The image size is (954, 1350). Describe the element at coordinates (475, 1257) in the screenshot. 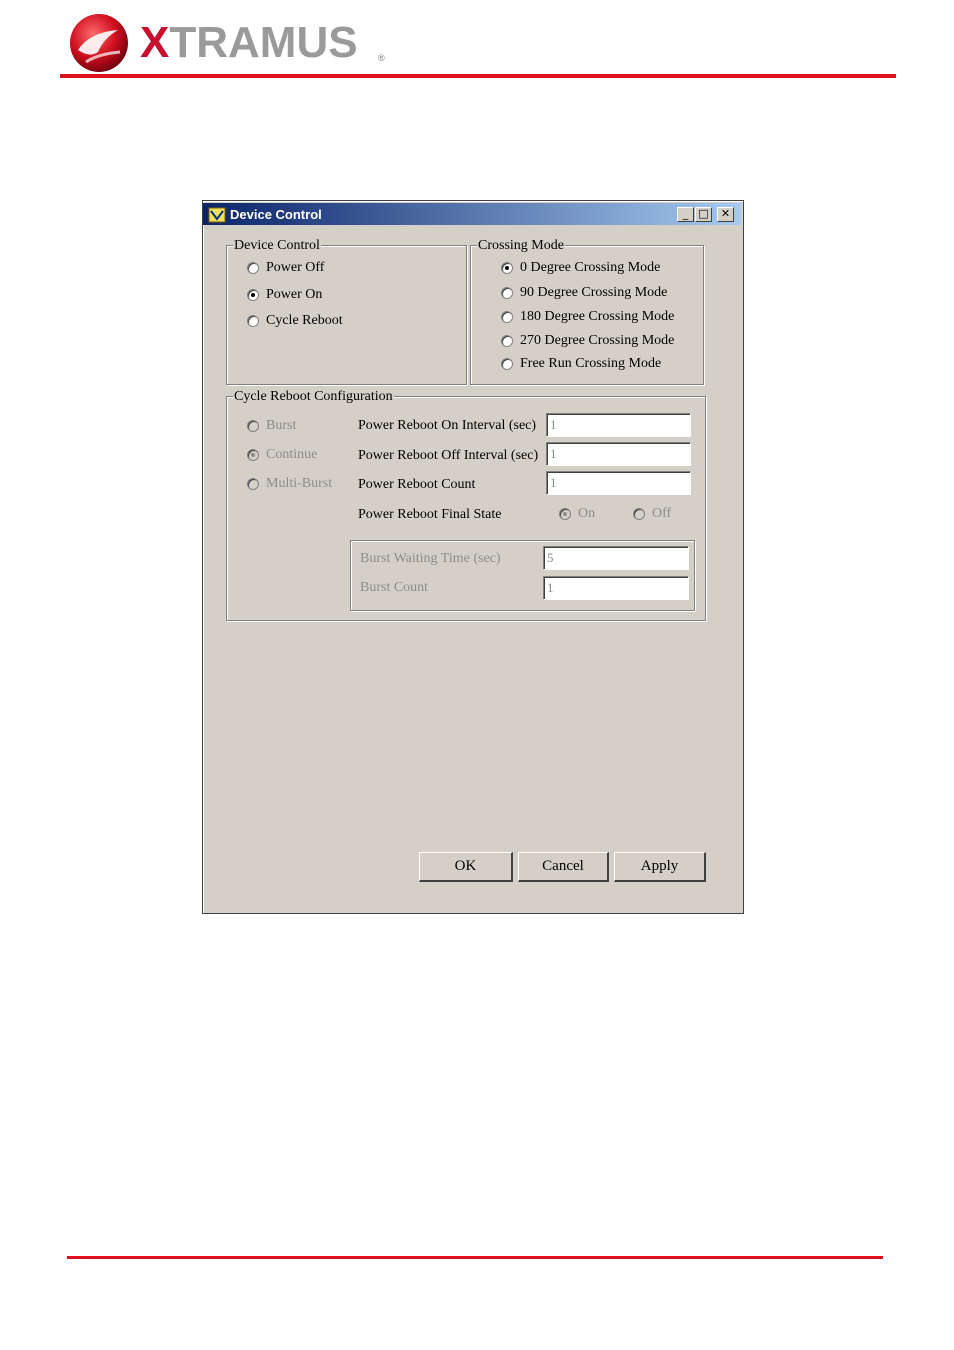

I see `footer-divider` at that location.